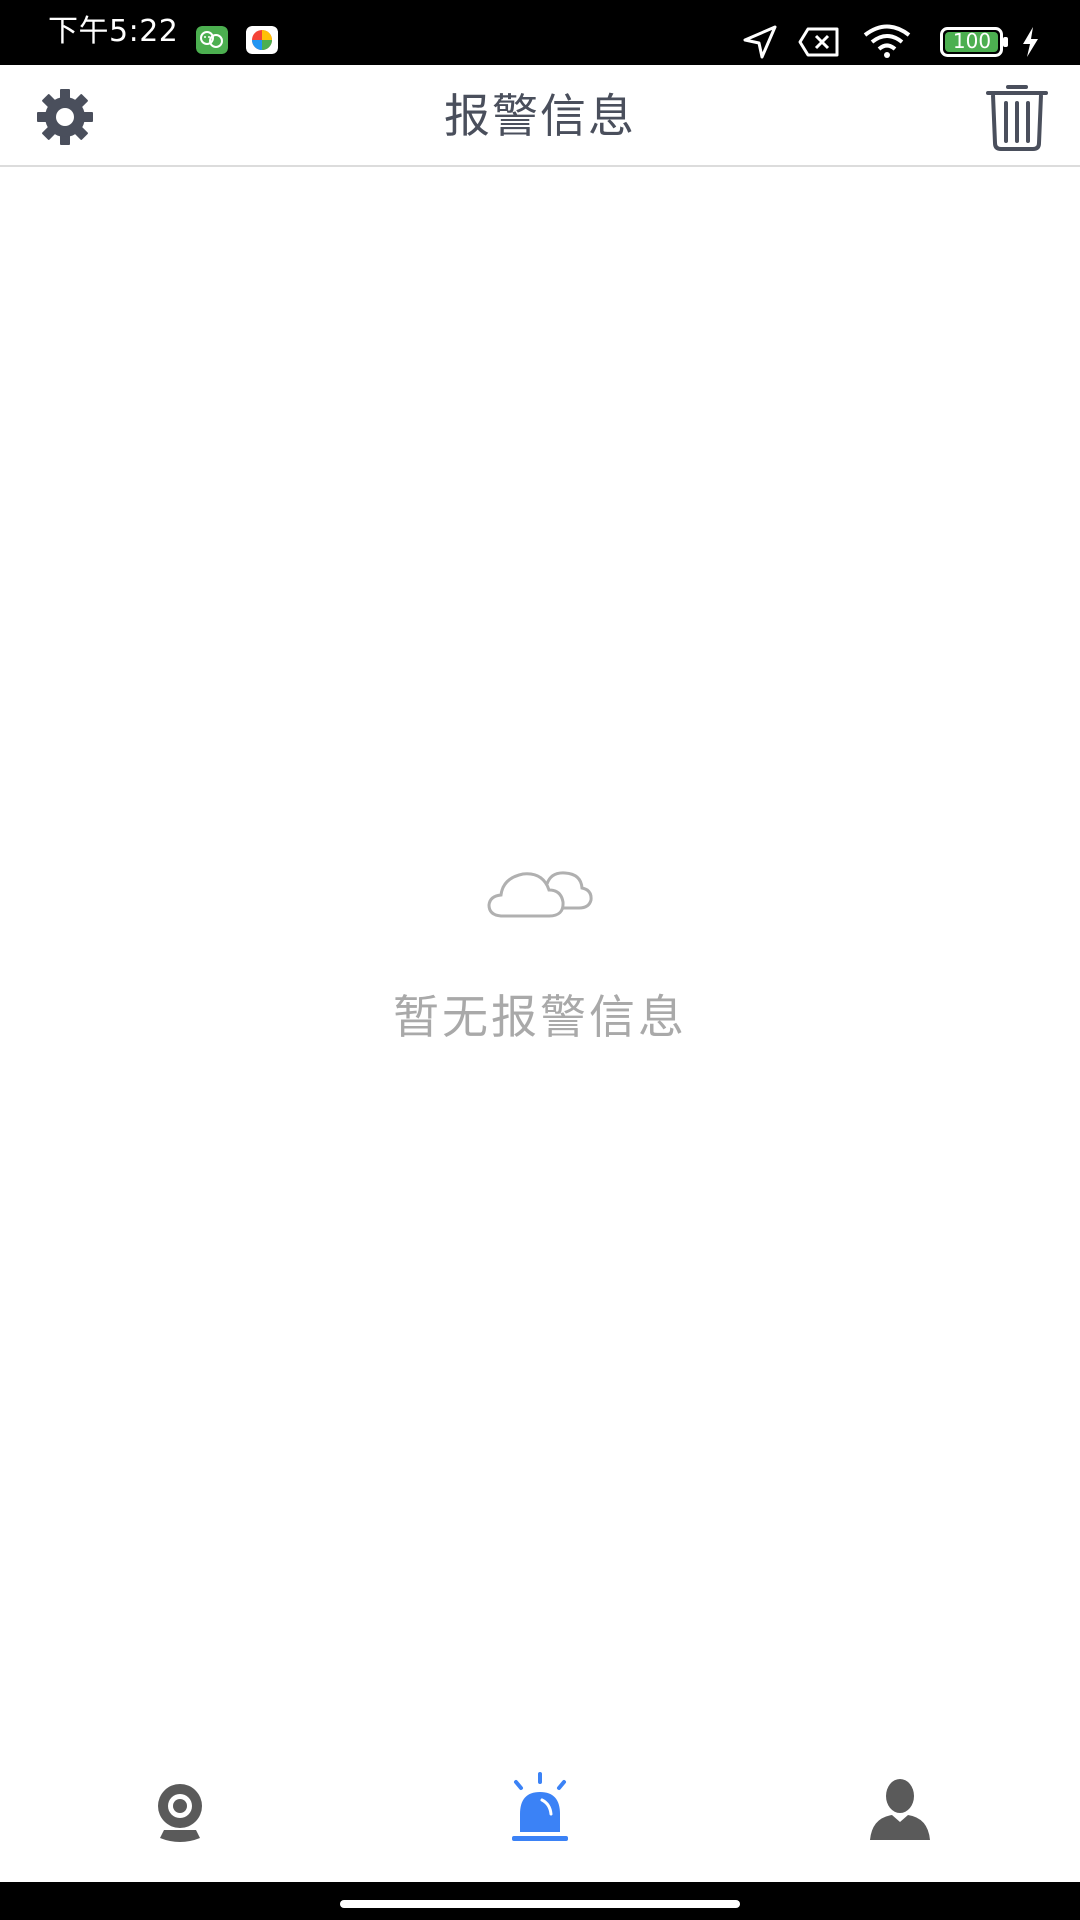  I want to click on page-title: 报警信息, so click(540, 116).